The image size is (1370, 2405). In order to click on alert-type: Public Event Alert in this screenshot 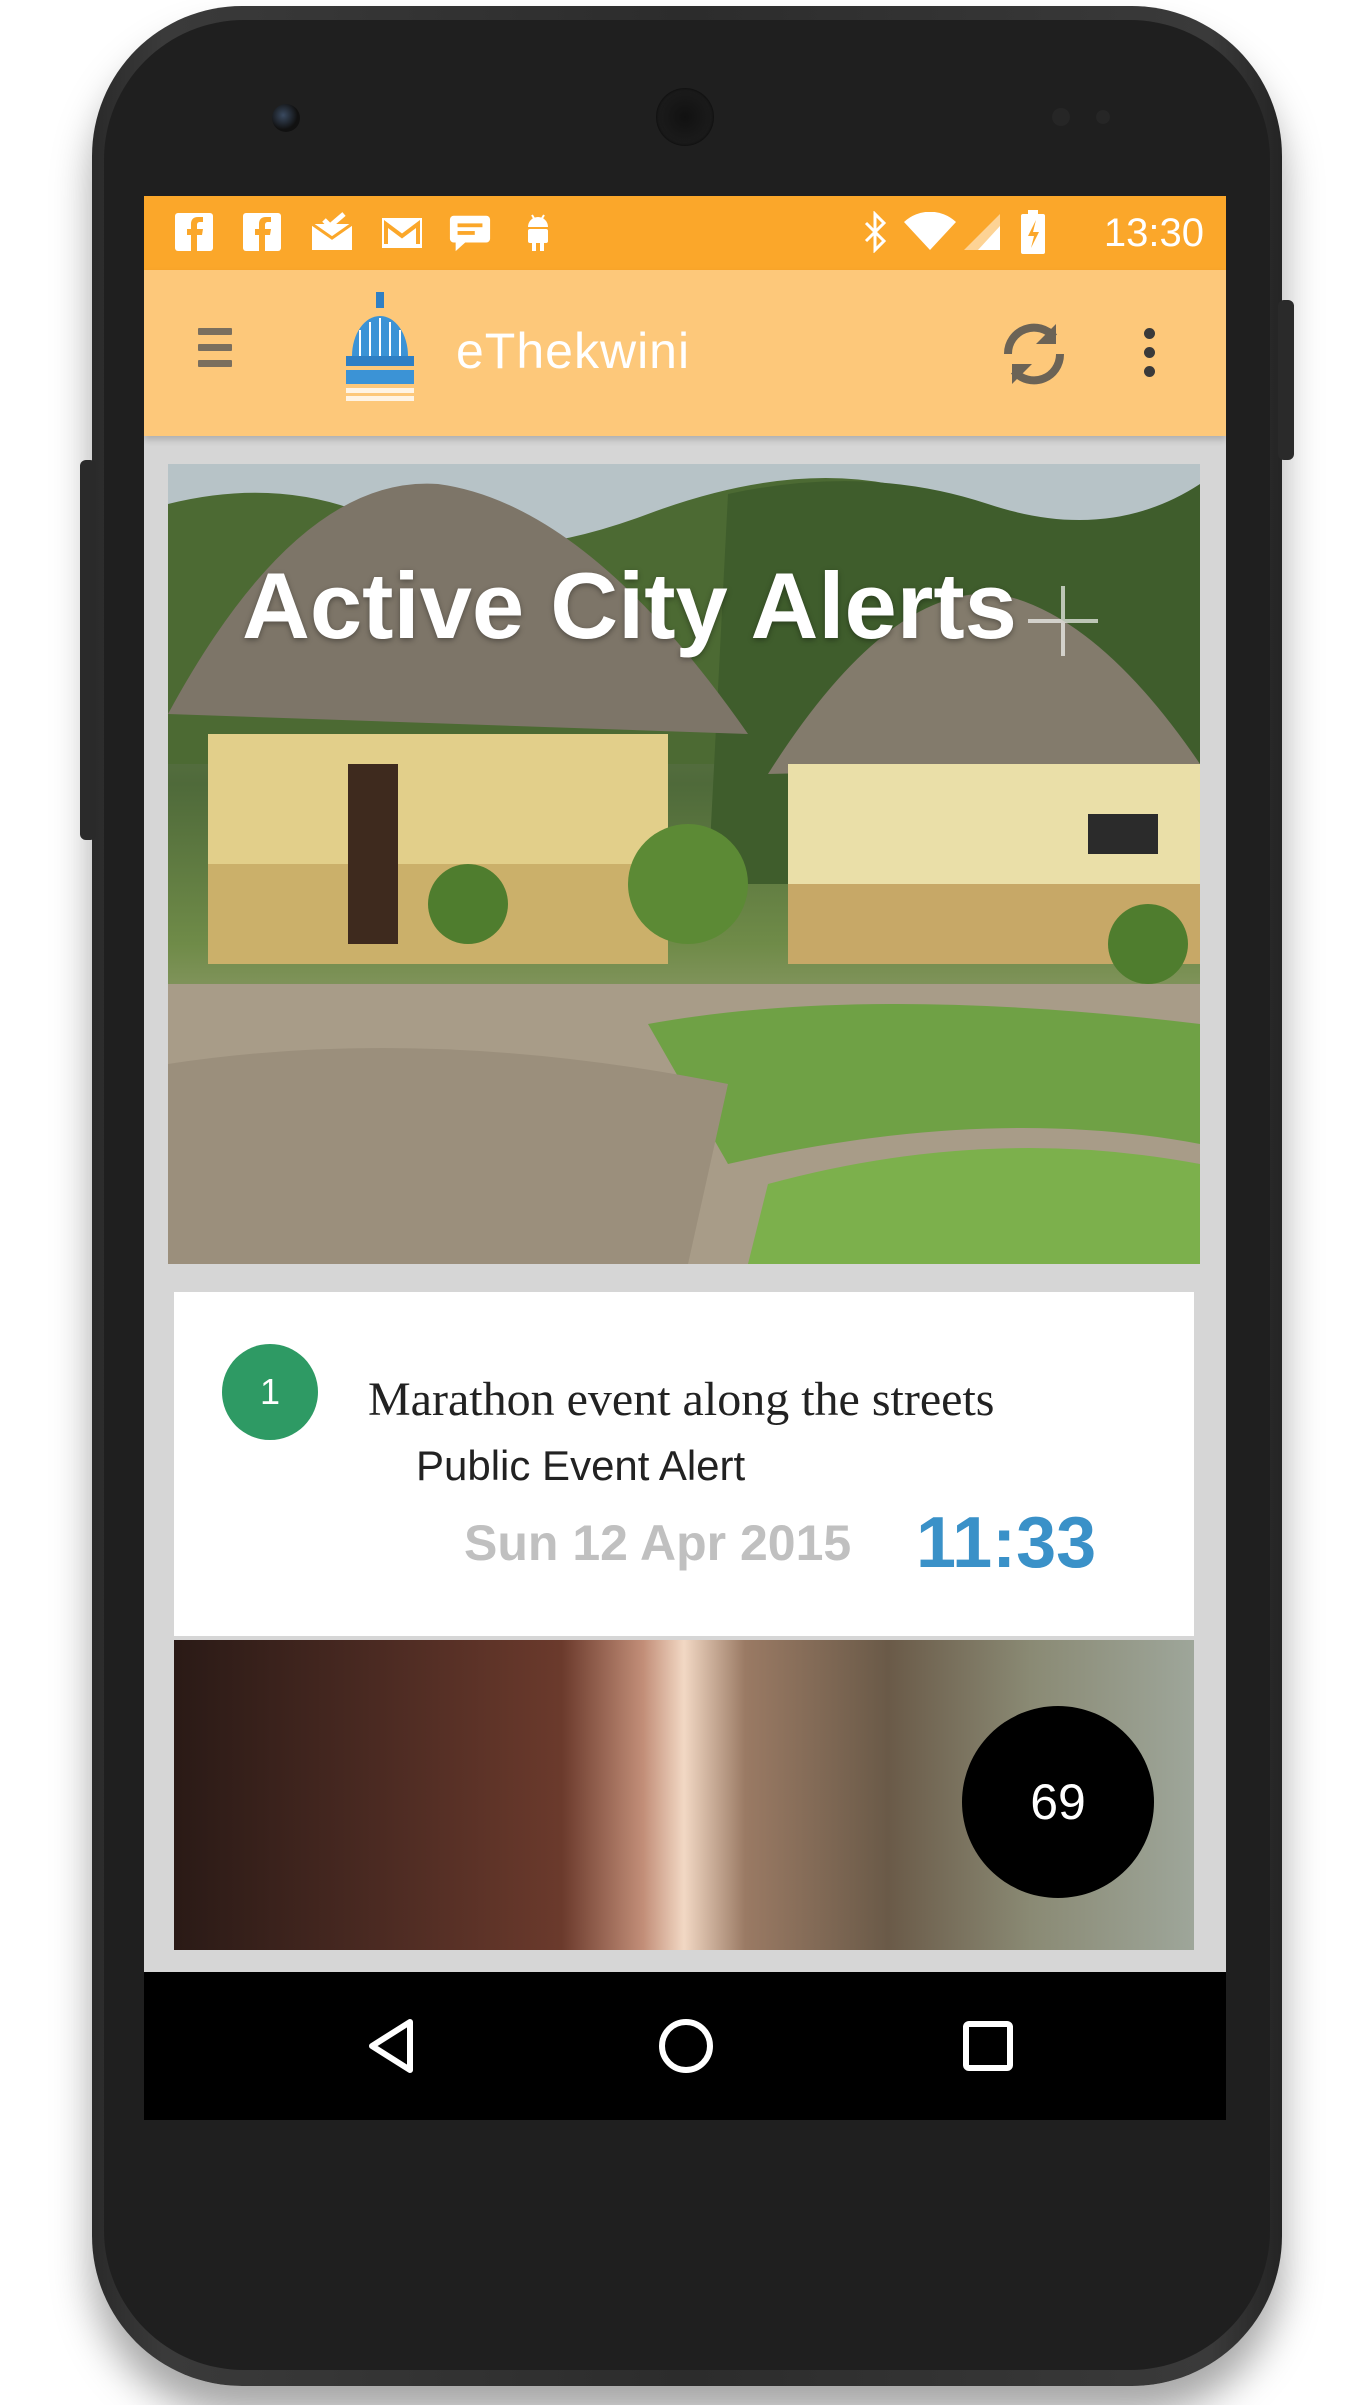, I will do `click(581, 1465)`.